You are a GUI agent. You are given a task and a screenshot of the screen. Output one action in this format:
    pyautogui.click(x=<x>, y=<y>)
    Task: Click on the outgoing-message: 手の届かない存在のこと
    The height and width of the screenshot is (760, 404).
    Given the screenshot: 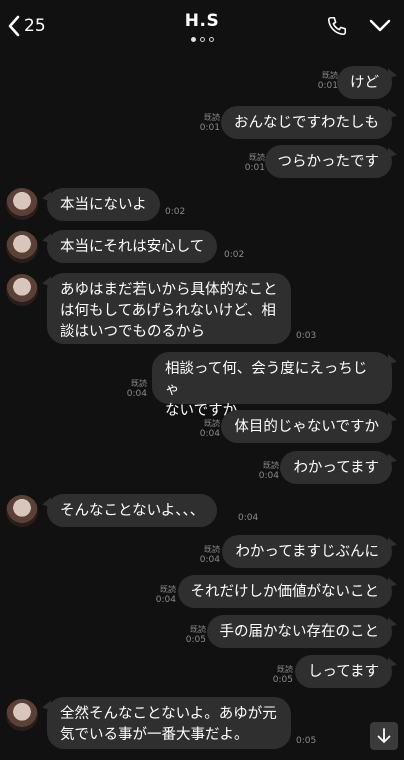 What is the action you would take?
    pyautogui.click(x=299, y=631)
    